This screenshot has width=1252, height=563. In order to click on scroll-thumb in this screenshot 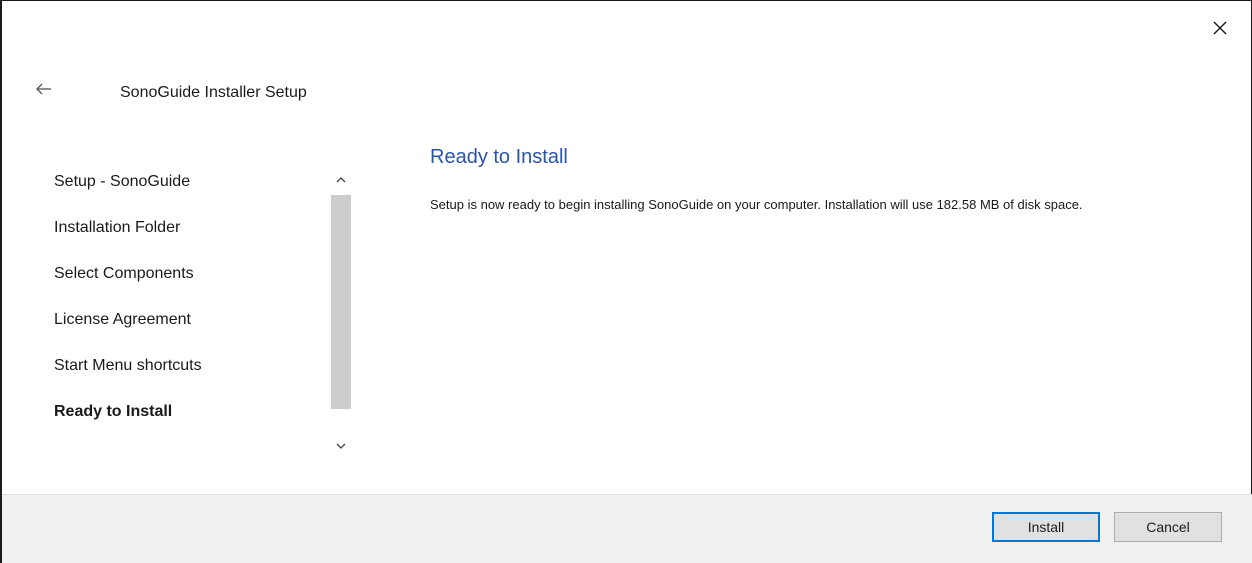, I will do `click(341, 302)`.